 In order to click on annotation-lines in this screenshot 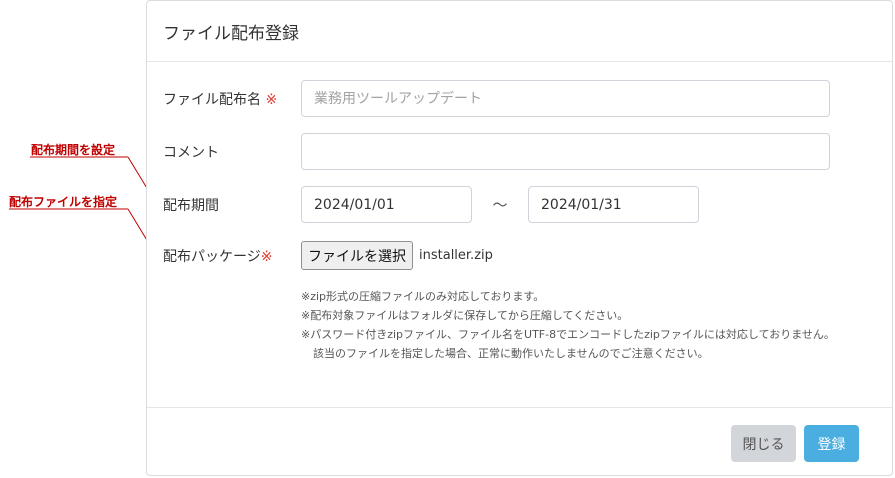, I will do `click(84, 207)`.